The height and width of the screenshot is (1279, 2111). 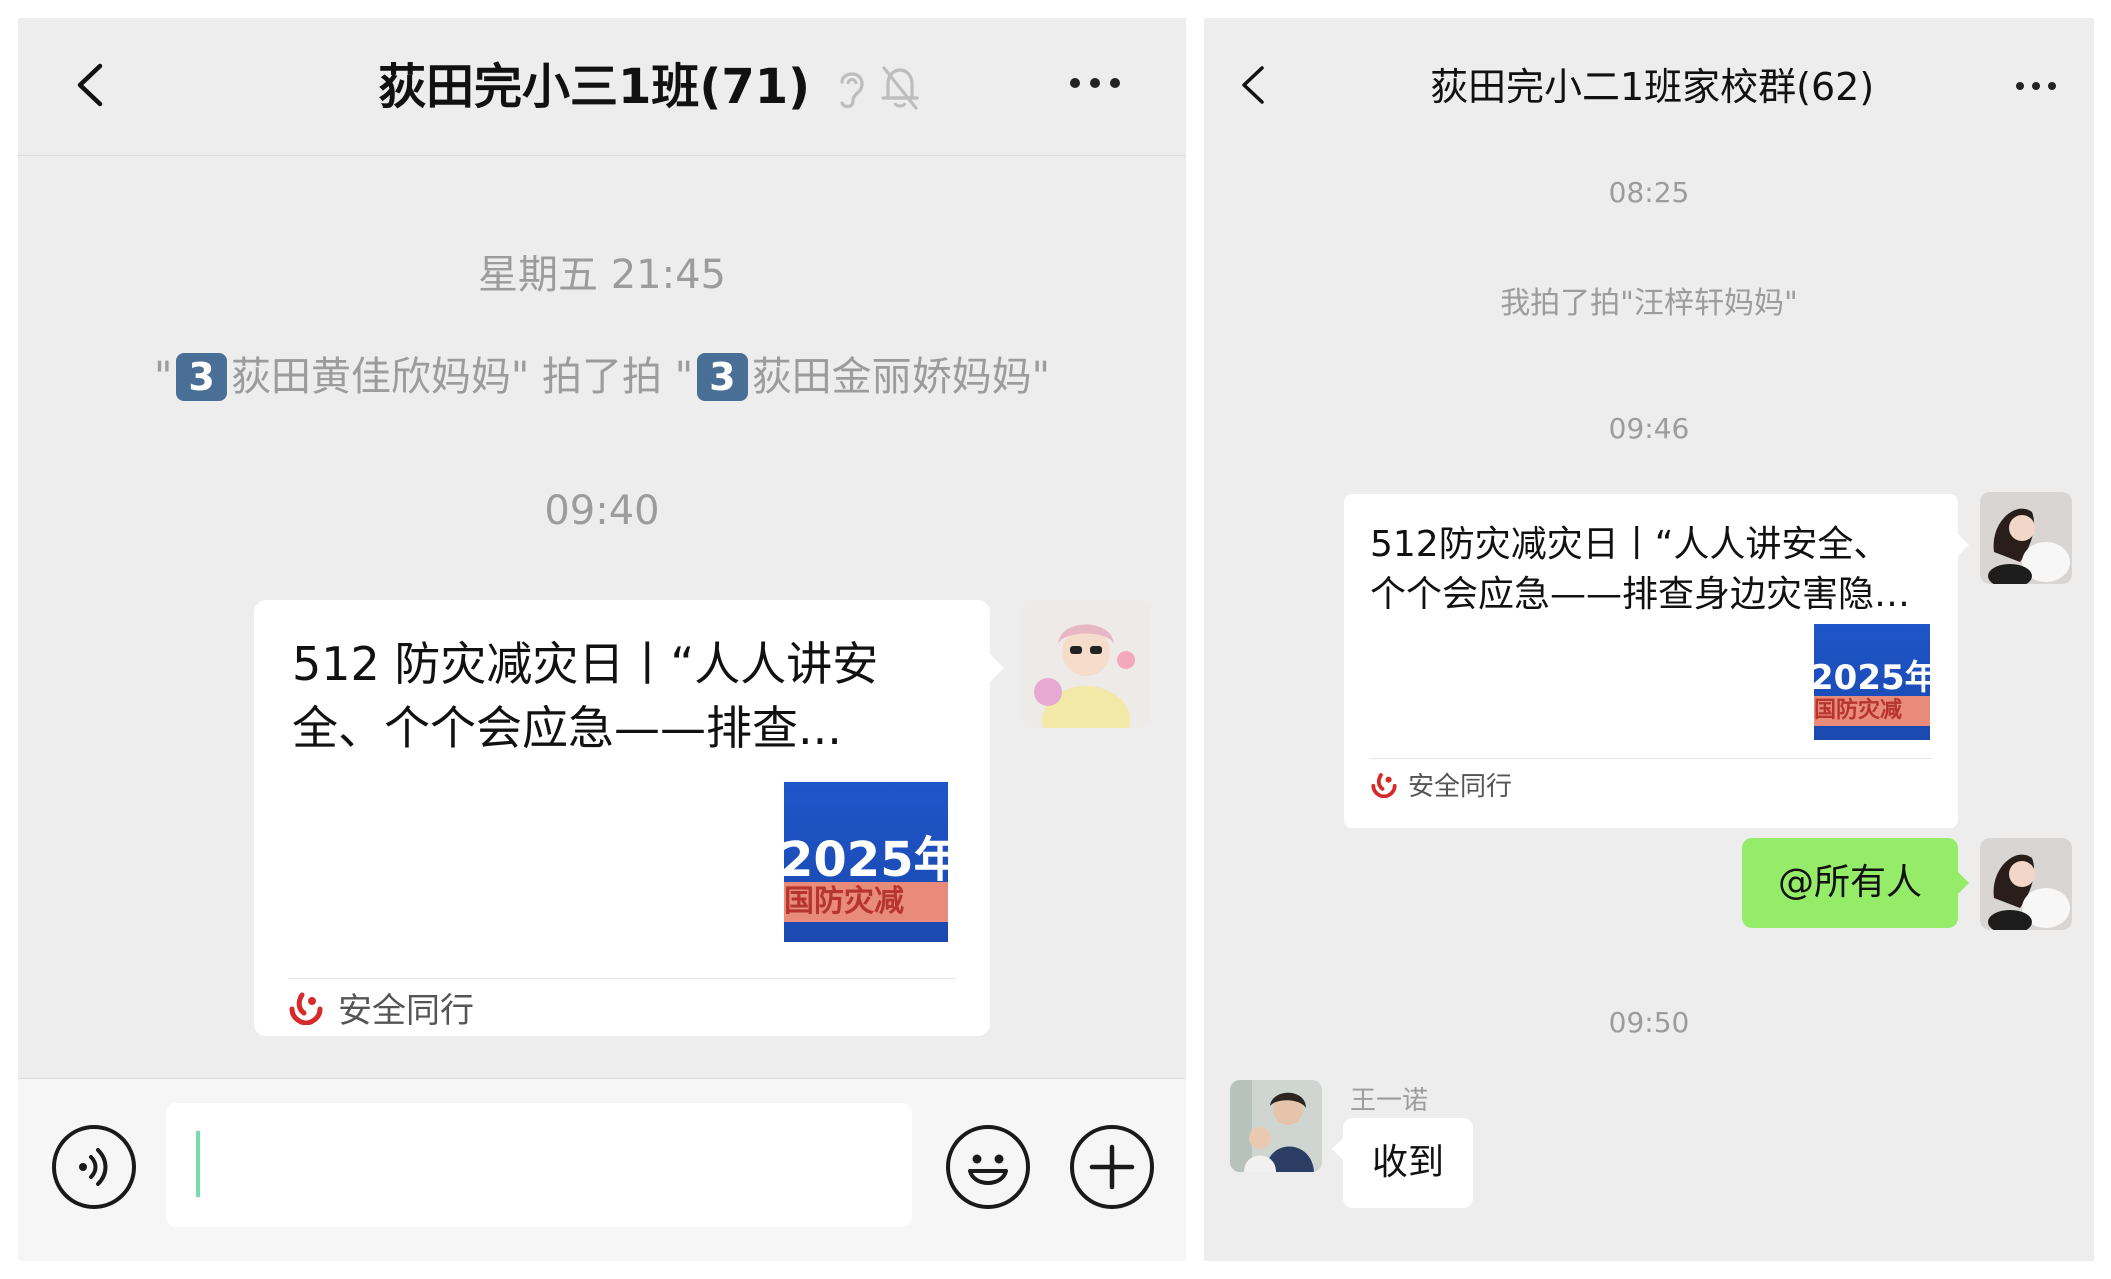 I want to click on voice-button, so click(x=94, y=1167).